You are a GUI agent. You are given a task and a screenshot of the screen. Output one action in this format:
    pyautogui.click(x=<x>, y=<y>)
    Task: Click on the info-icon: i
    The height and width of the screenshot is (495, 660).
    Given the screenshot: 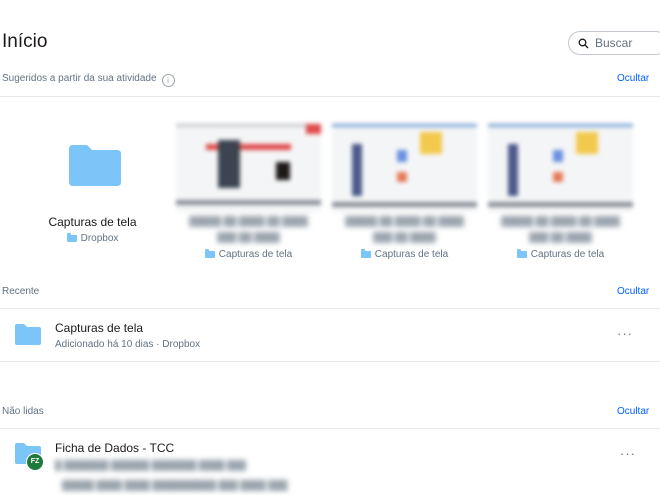 What is the action you would take?
    pyautogui.click(x=168, y=80)
    